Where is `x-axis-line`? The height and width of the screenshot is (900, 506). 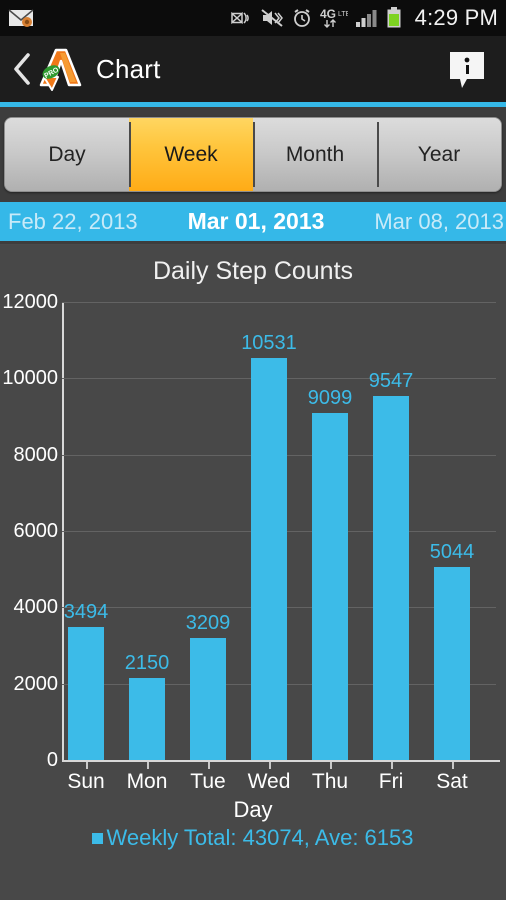
x-axis-line is located at coordinates (281, 761).